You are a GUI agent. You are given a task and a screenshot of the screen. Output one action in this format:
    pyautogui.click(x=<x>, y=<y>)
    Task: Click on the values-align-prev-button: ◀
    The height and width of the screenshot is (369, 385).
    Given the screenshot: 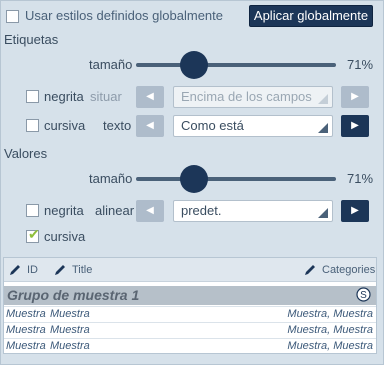 What is the action you would take?
    pyautogui.click(x=150, y=211)
    